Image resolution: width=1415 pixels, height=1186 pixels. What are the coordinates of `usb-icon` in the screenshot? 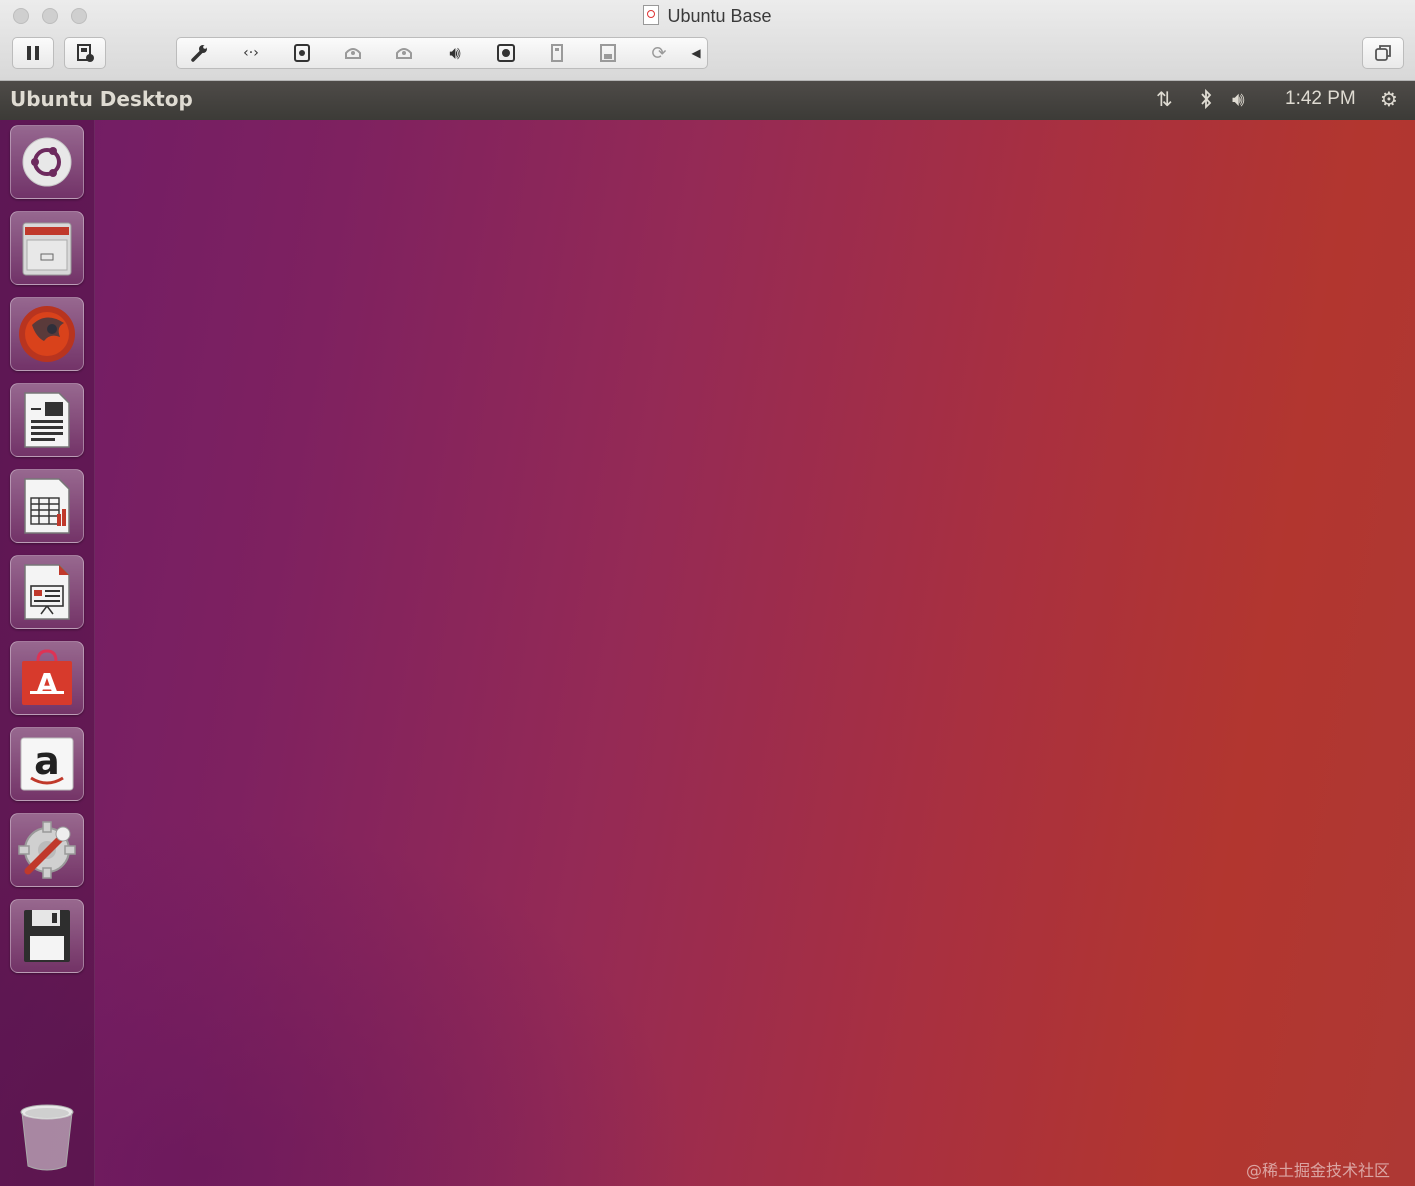 It's located at (557, 53).